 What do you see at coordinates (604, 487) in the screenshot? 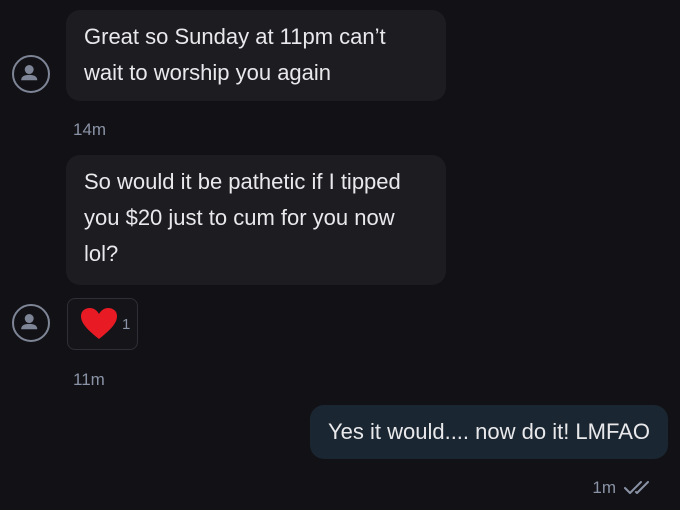
I see `message-timestamp: 1m` at bounding box center [604, 487].